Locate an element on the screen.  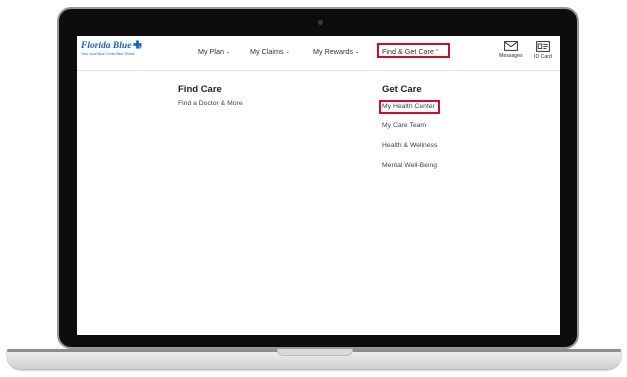
get-care-heading: Get Care is located at coordinates (402, 89).